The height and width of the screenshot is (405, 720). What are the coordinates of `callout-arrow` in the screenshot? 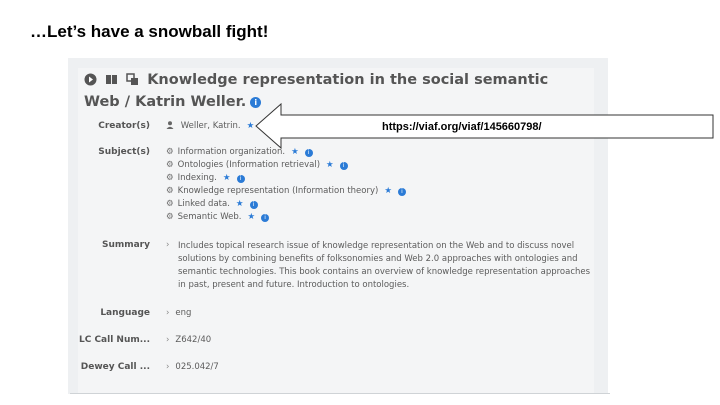 It's located at (484, 126).